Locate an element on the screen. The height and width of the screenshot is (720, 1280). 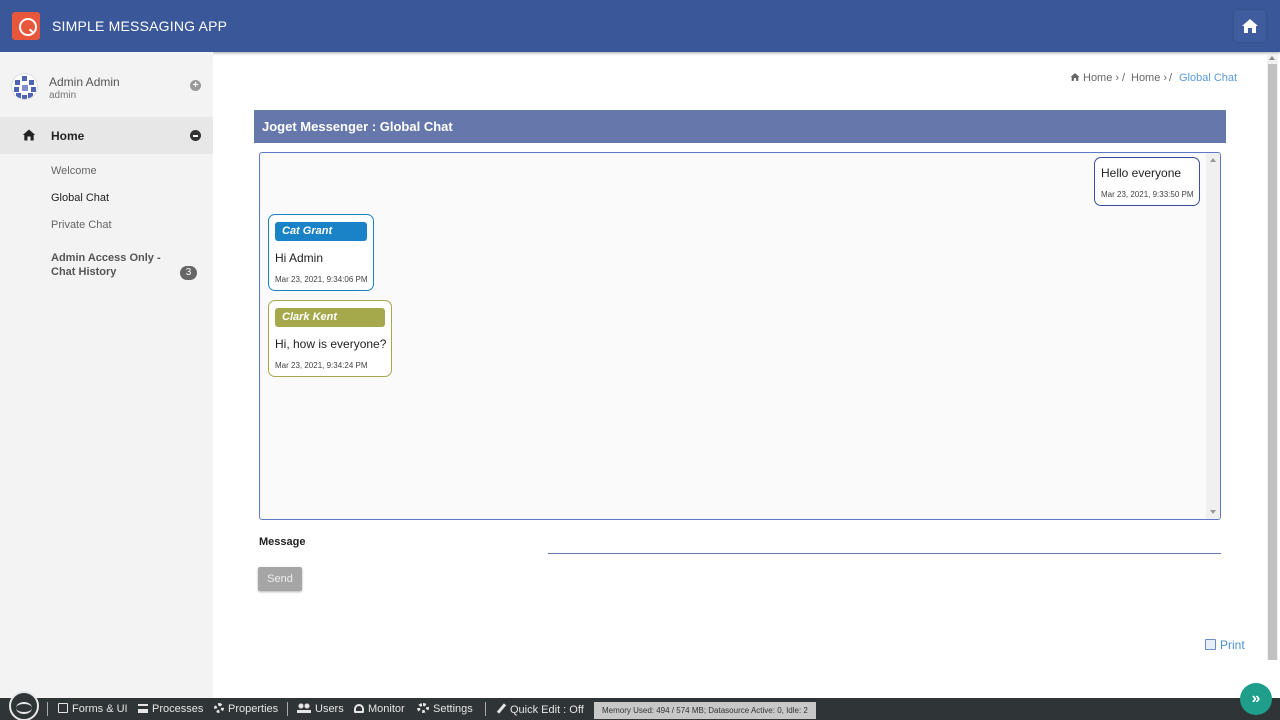
message-time: Mar 23, 2021, 9:34:24 PM is located at coordinates (321, 365).